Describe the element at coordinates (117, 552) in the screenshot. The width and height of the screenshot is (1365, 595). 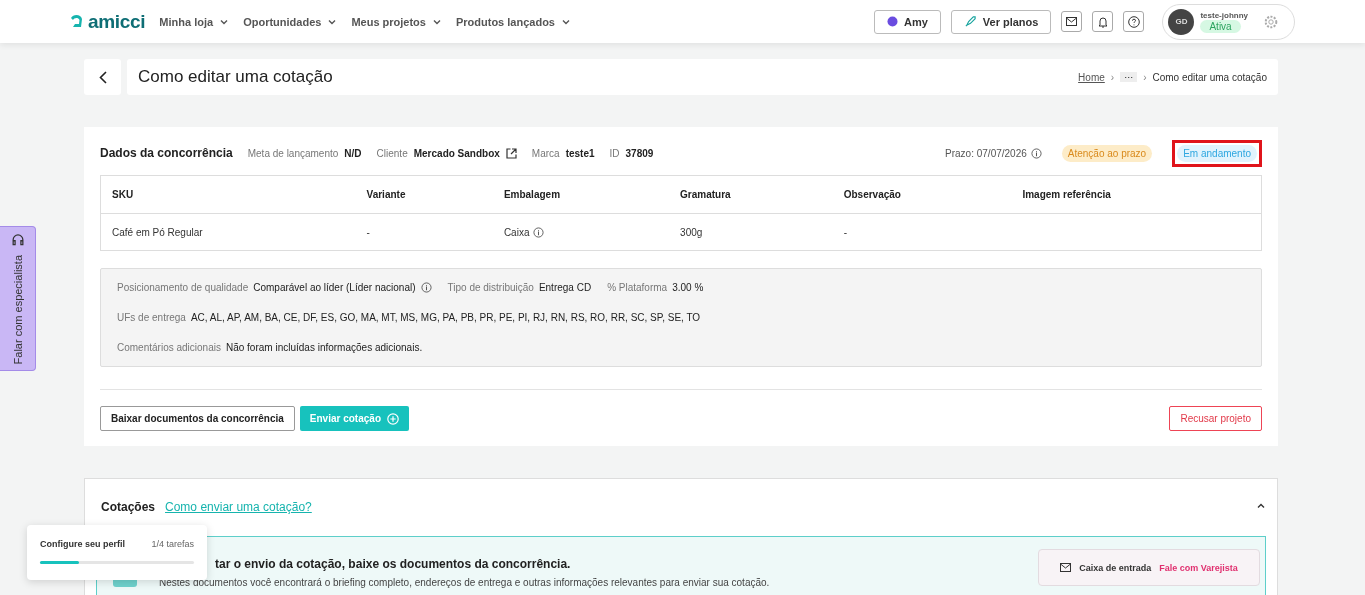
I see `profile-popup: Configure seu perfil 1/4 tarefas` at that location.